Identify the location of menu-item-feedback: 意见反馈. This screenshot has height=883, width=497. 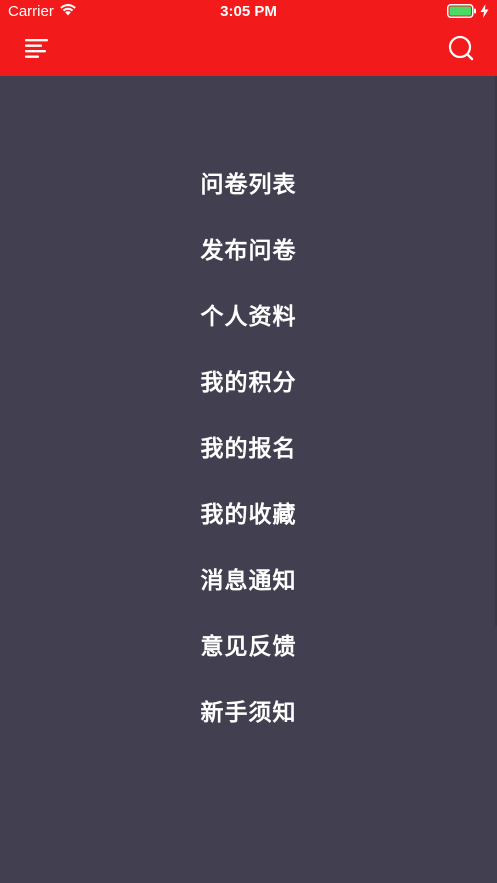
(248, 641).